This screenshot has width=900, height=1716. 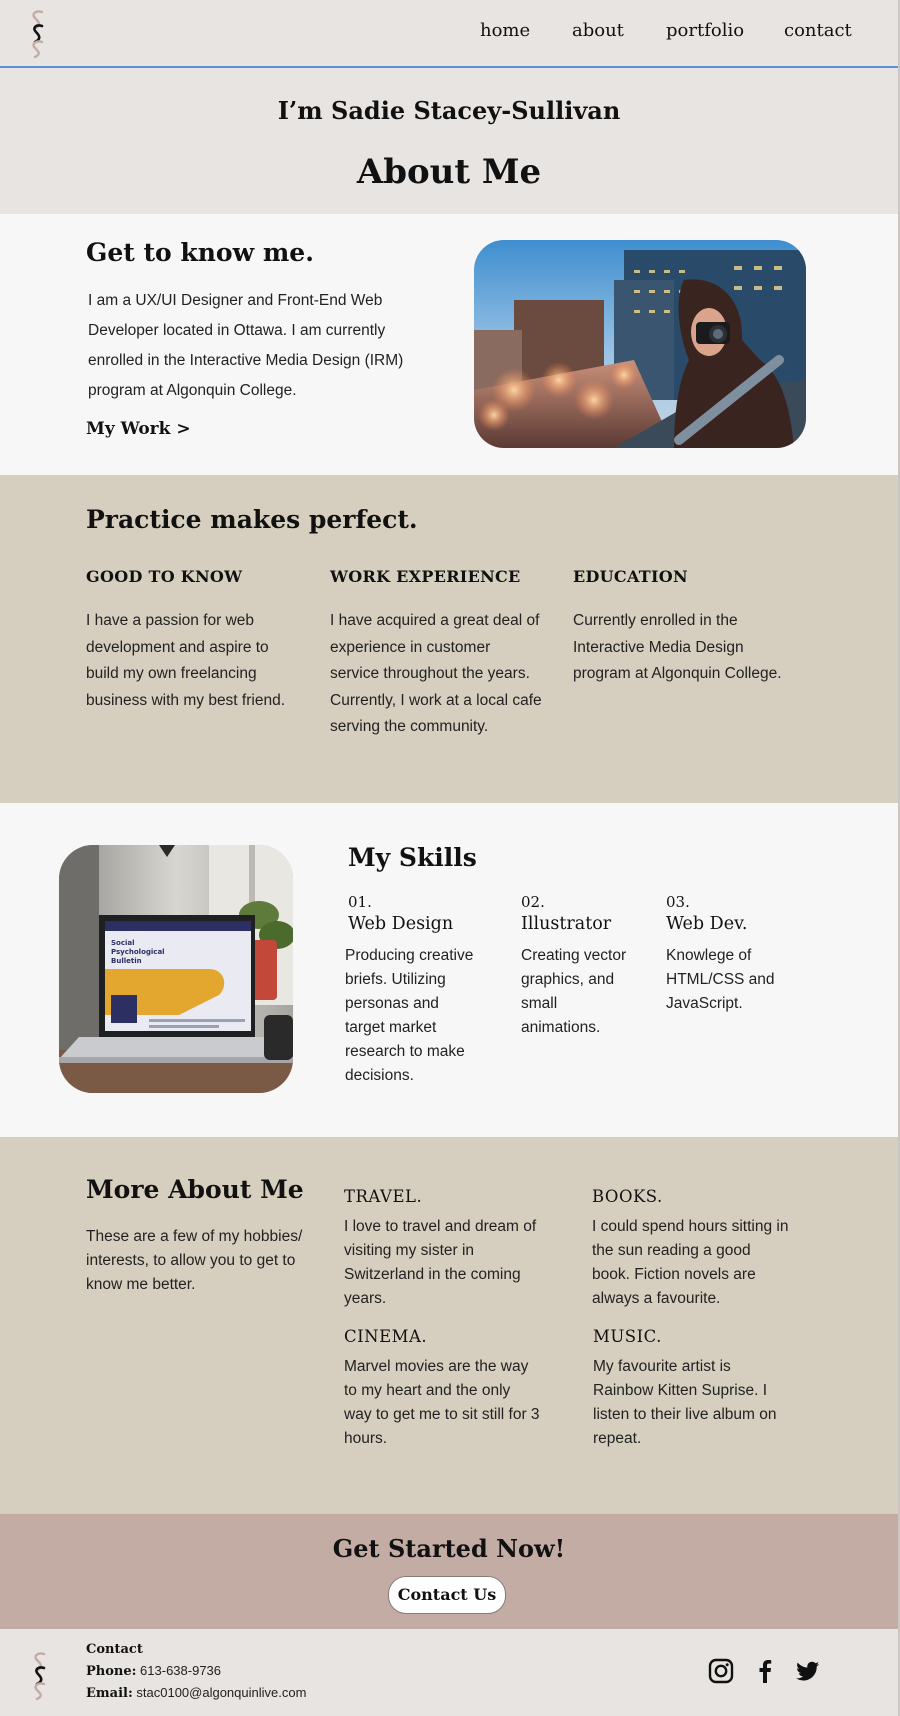 I want to click on column-line: business with my best friend., so click(x=186, y=700).